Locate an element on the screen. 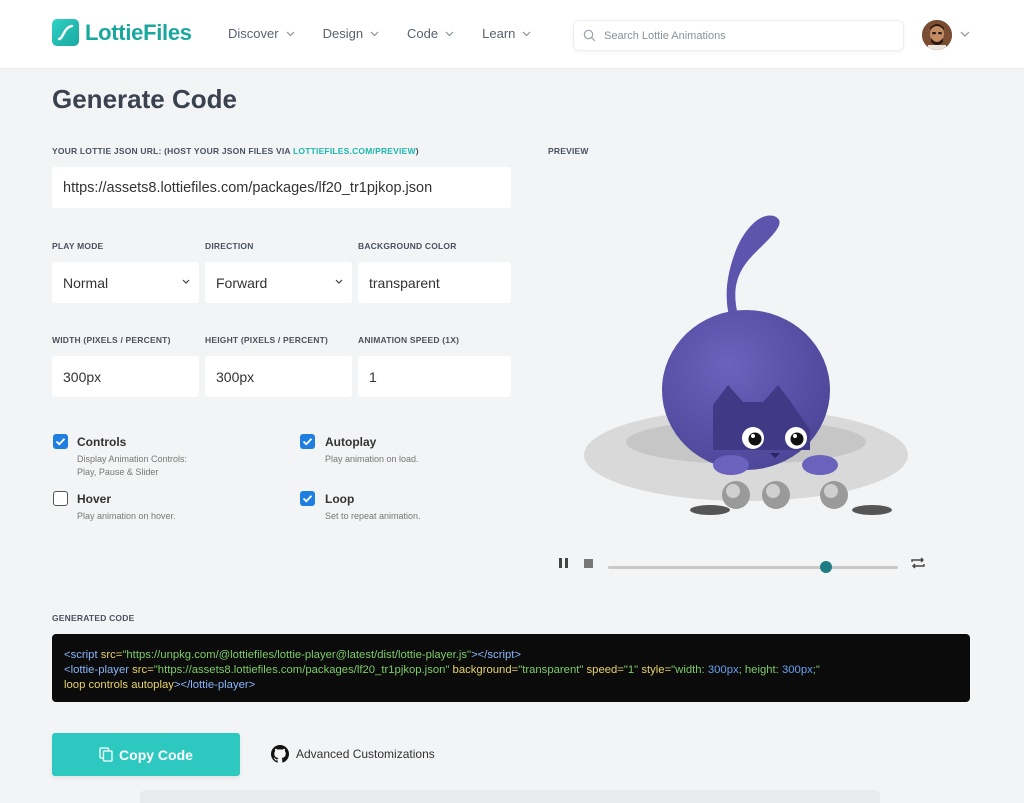 This screenshot has height=803, width=1024. nav-learn: Learn is located at coordinates (506, 33).